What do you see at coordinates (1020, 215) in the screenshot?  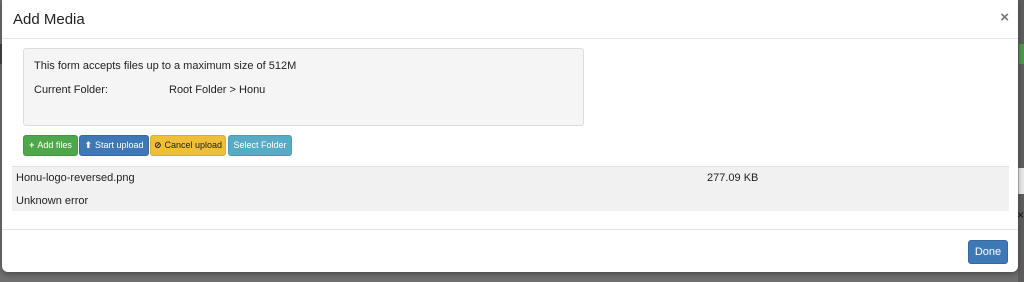 I see `background-close-icon: ×` at bounding box center [1020, 215].